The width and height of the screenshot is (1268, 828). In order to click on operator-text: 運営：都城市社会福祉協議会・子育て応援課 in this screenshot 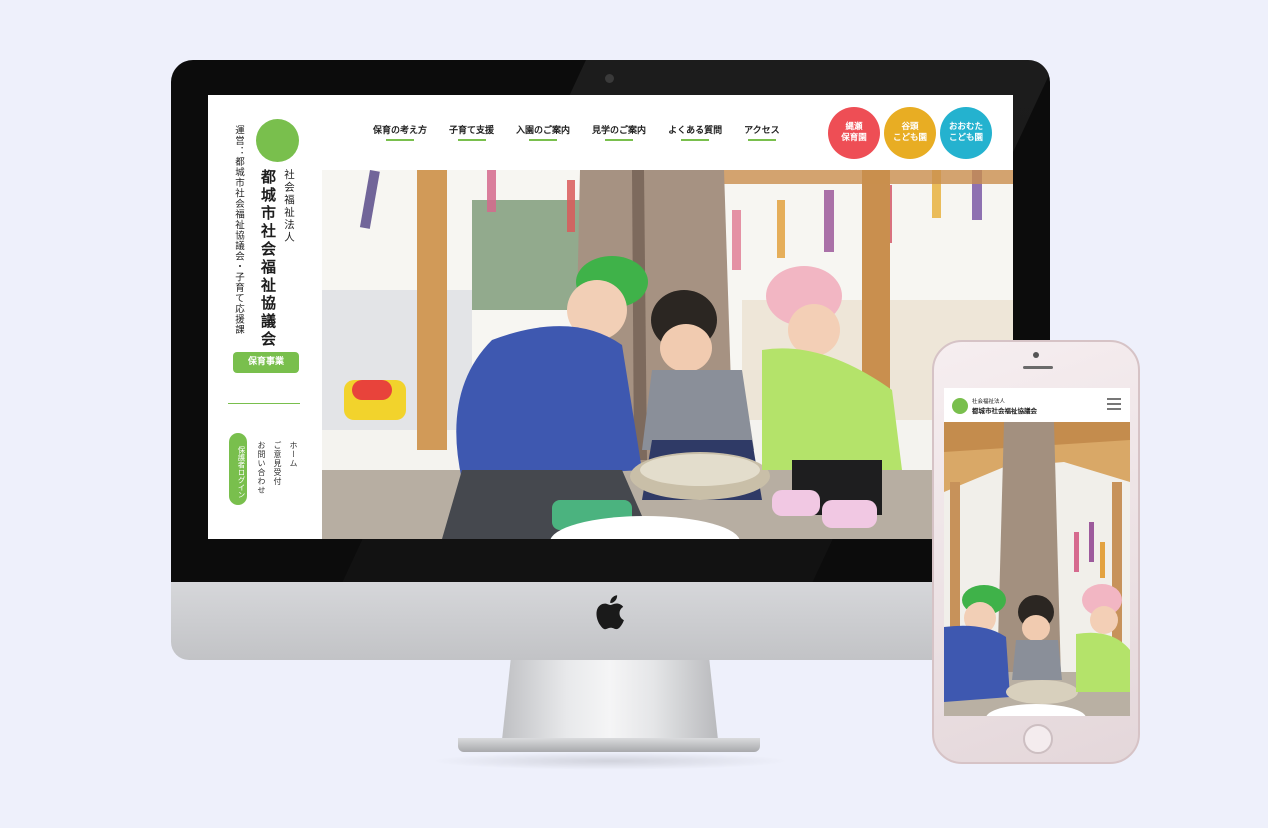, I will do `click(238, 230)`.